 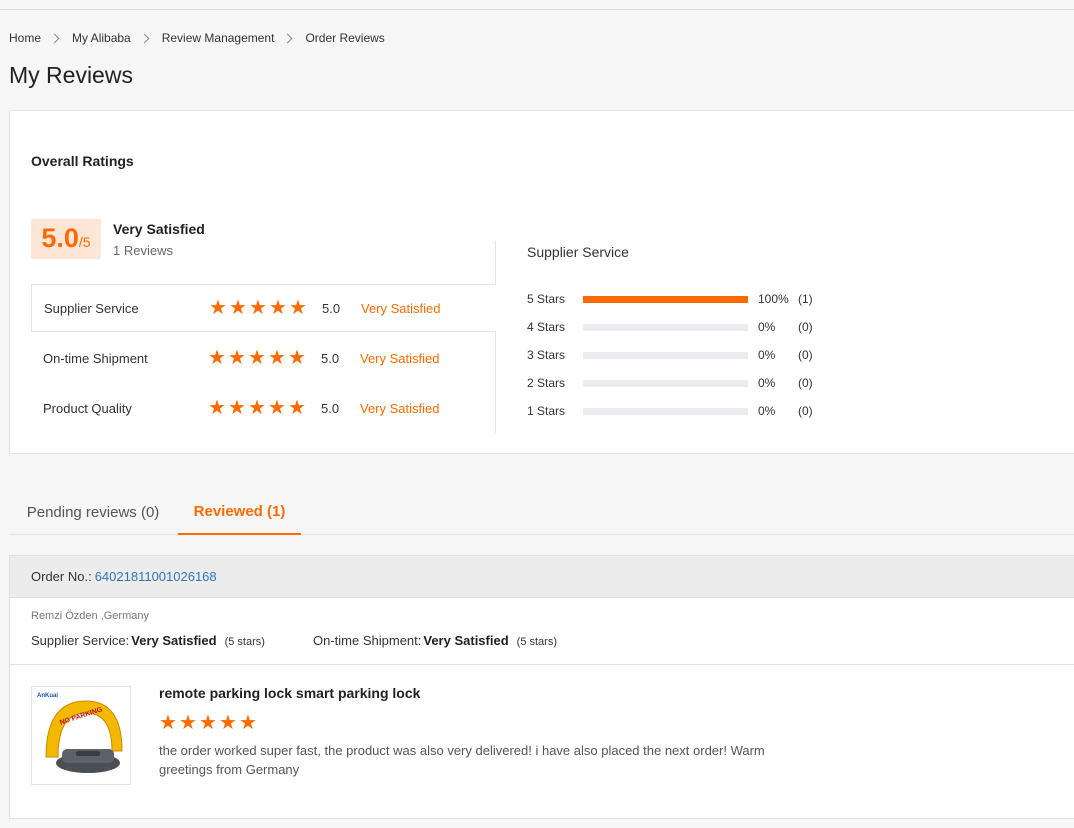 I want to click on distribution-count: (1), so click(x=805, y=299).